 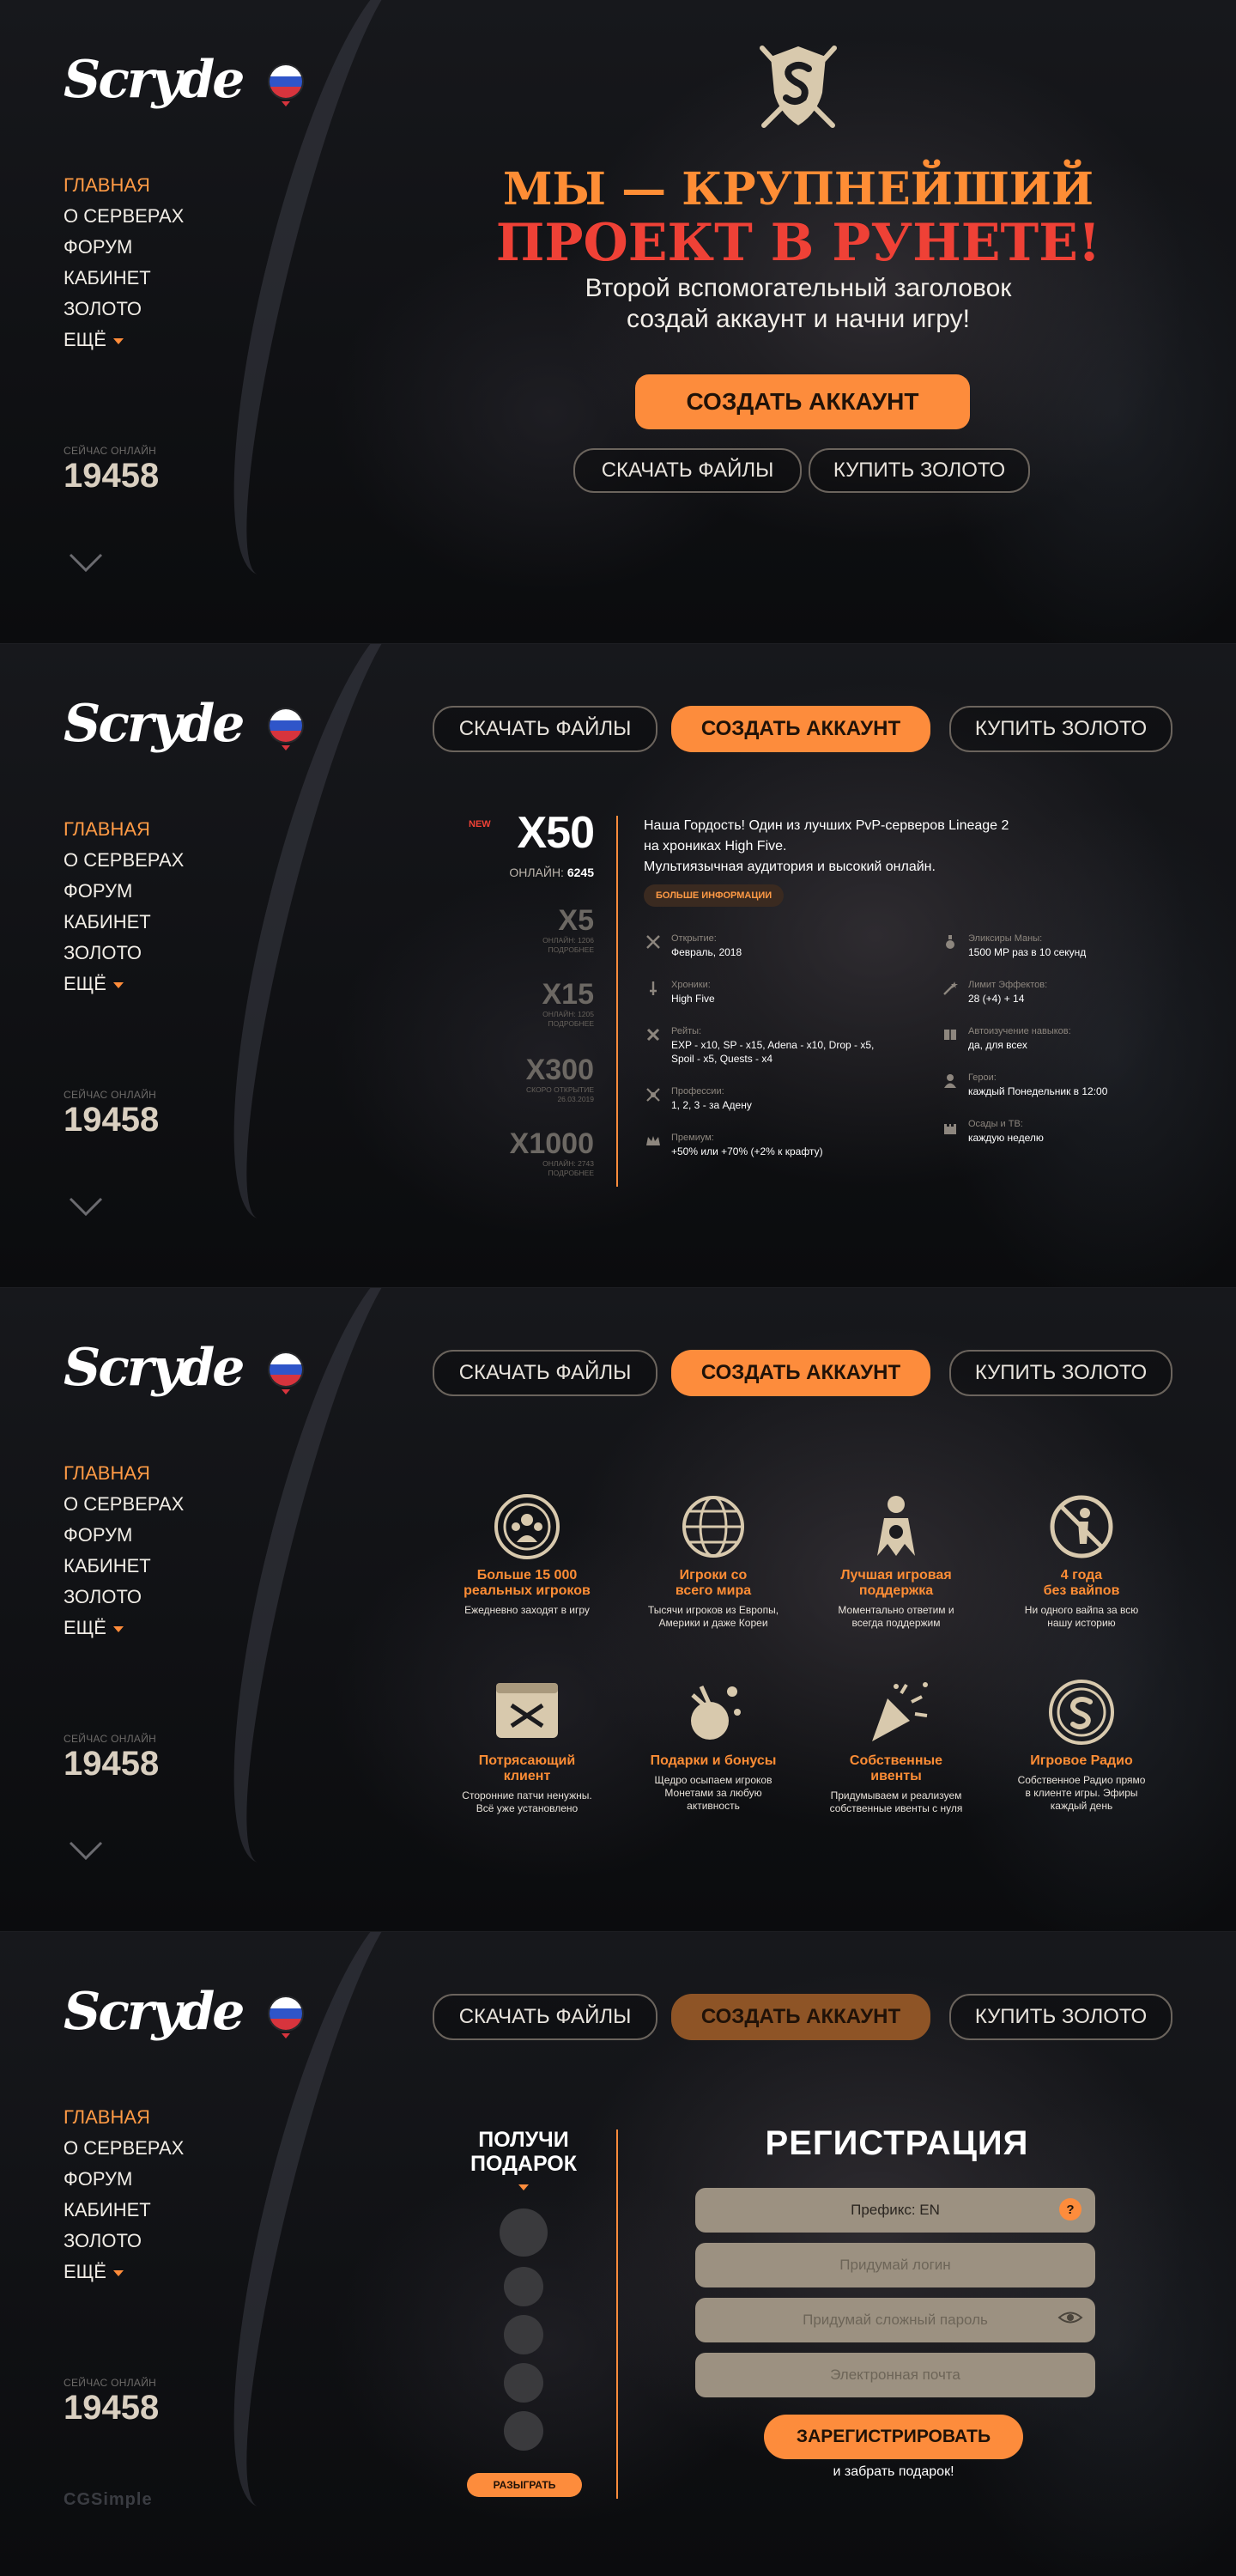 What do you see at coordinates (895, 2375) in the screenshot?
I see `email-field` at bounding box center [895, 2375].